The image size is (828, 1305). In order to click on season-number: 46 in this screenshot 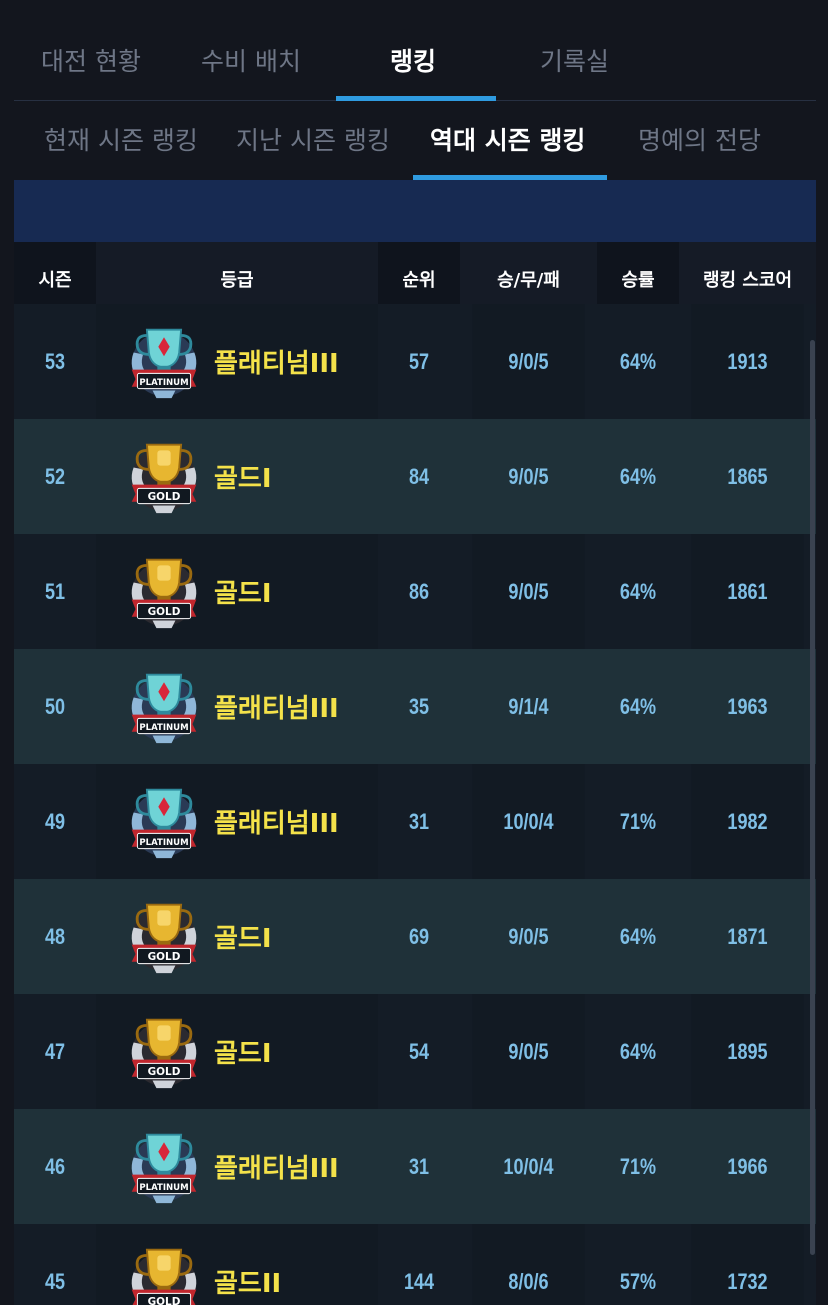, I will do `click(55, 1166)`.